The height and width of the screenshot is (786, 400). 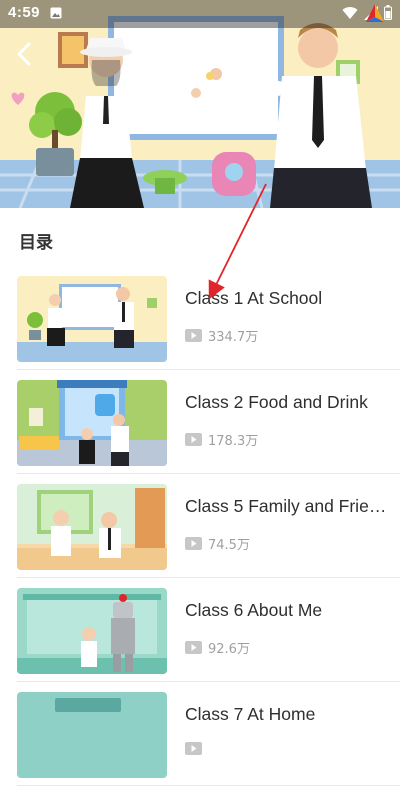 I want to click on status-time: 4:59, so click(x=24, y=12).